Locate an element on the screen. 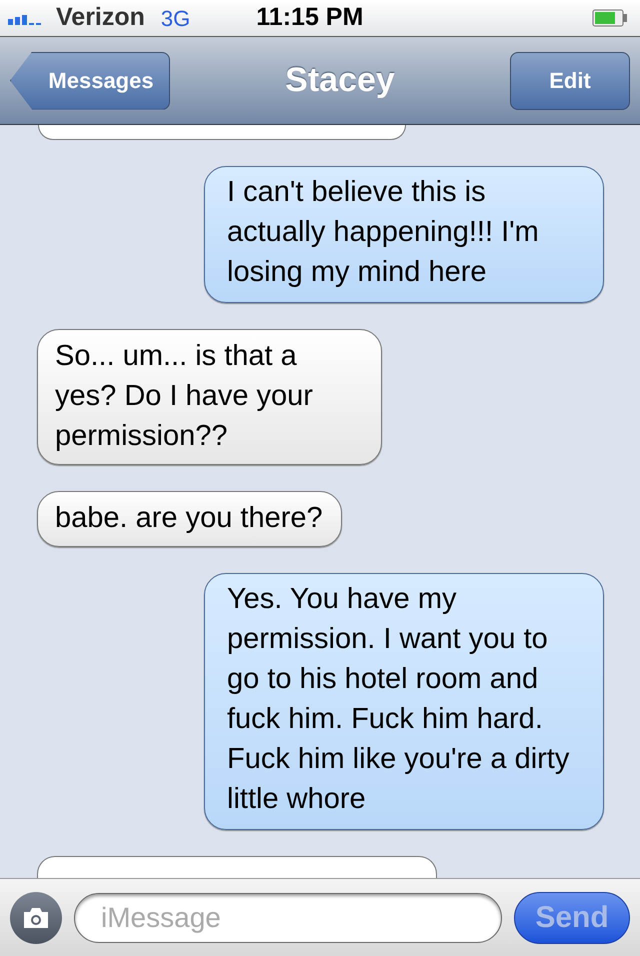  message-bubble: I can't believe this is actually happening!!! I'm losing my mind here is located at coordinates (404, 234).